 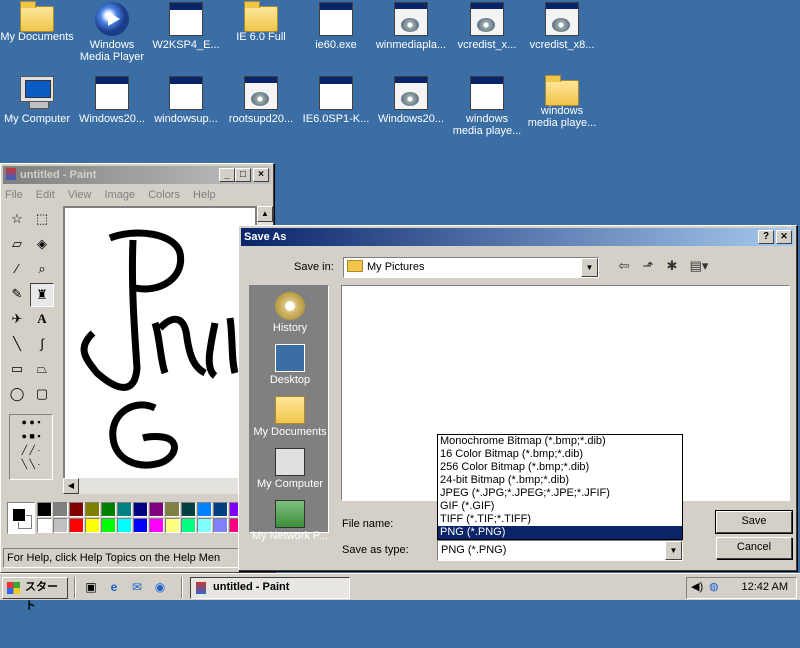 What do you see at coordinates (204, 195) in the screenshot?
I see `menu-help: Help` at bounding box center [204, 195].